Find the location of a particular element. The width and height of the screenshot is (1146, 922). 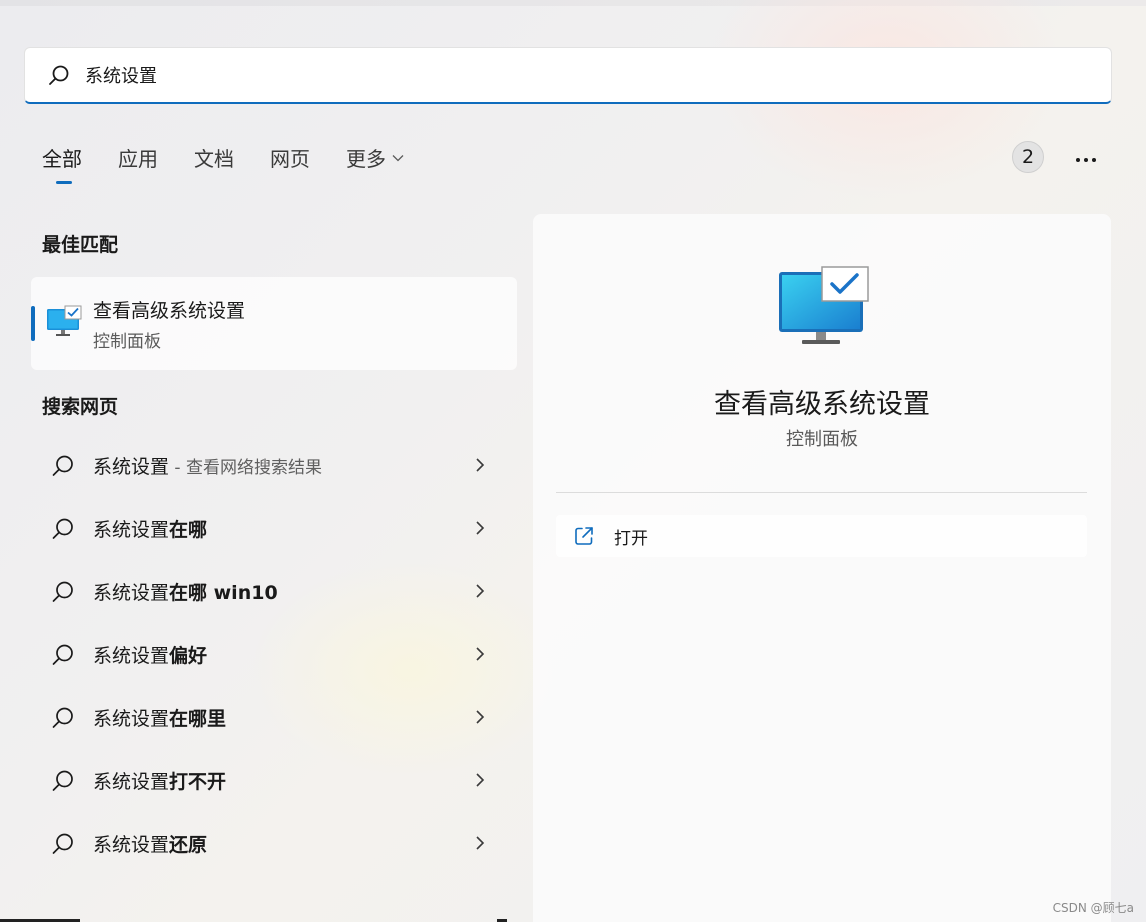

web-search-text: 系统设置在哪里 is located at coordinates (159, 717).